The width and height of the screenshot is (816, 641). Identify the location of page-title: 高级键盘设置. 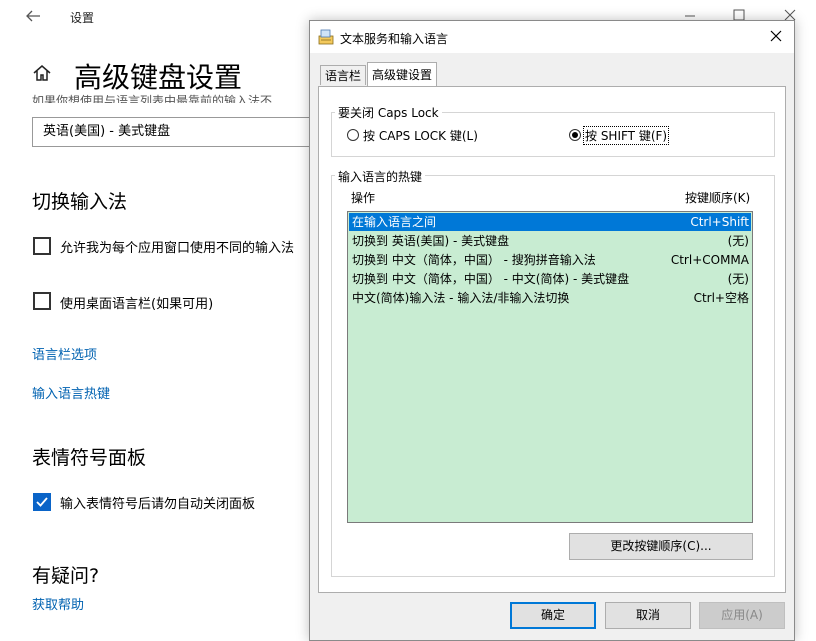
(158, 77).